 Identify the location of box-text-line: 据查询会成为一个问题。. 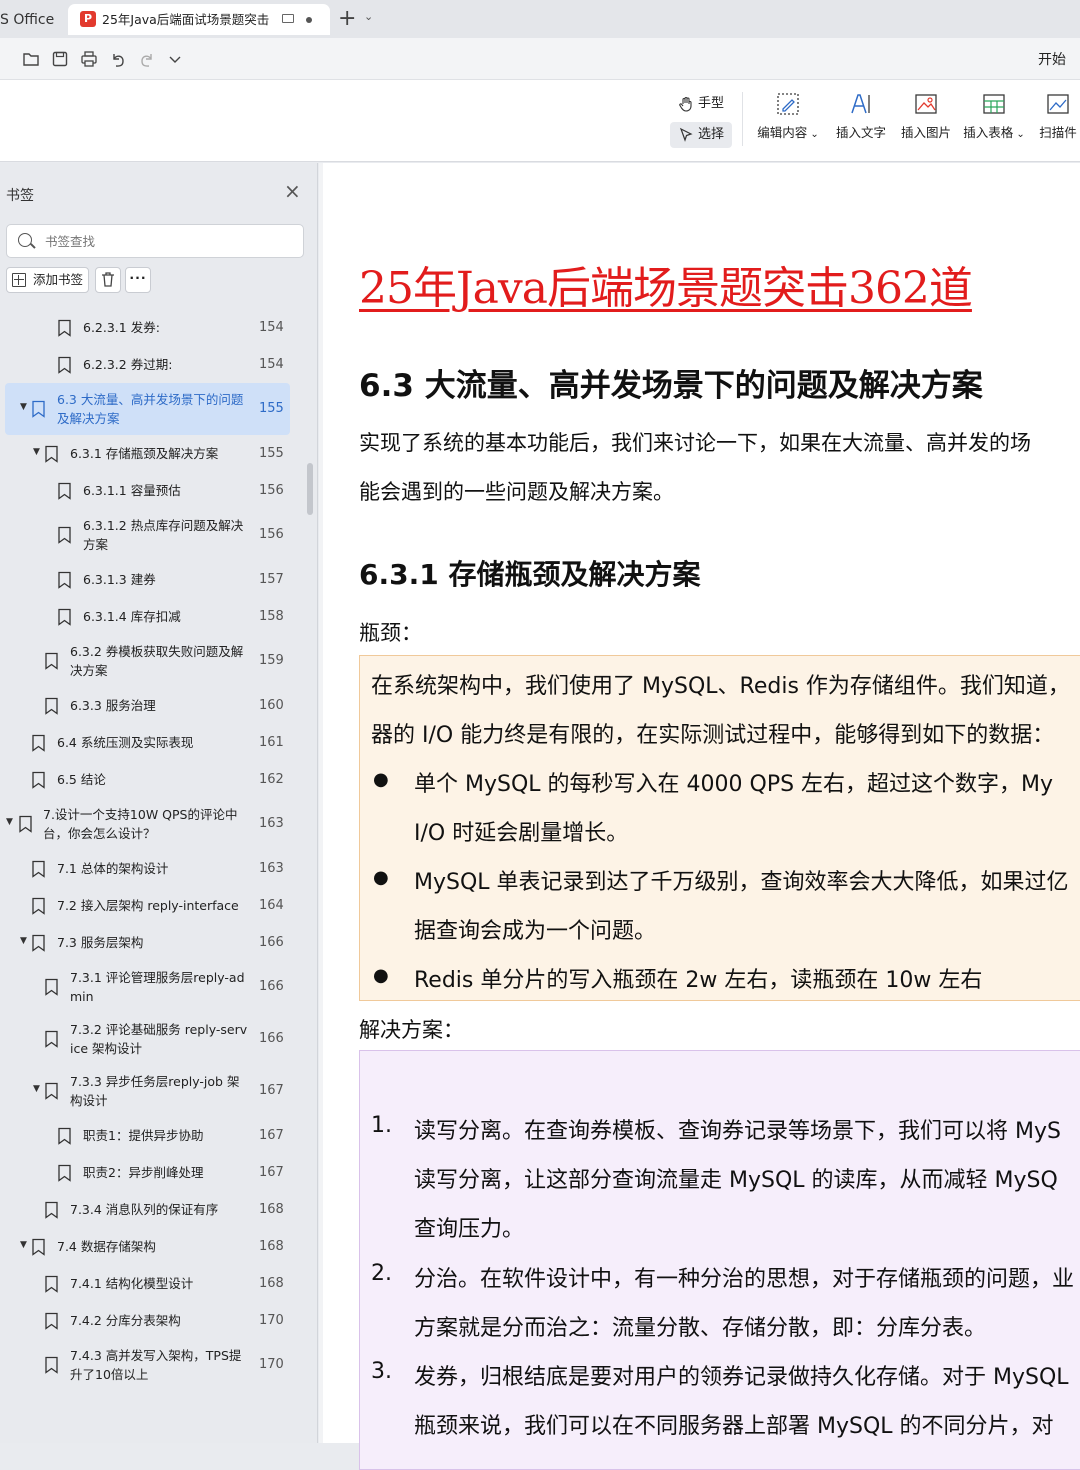
(535, 931).